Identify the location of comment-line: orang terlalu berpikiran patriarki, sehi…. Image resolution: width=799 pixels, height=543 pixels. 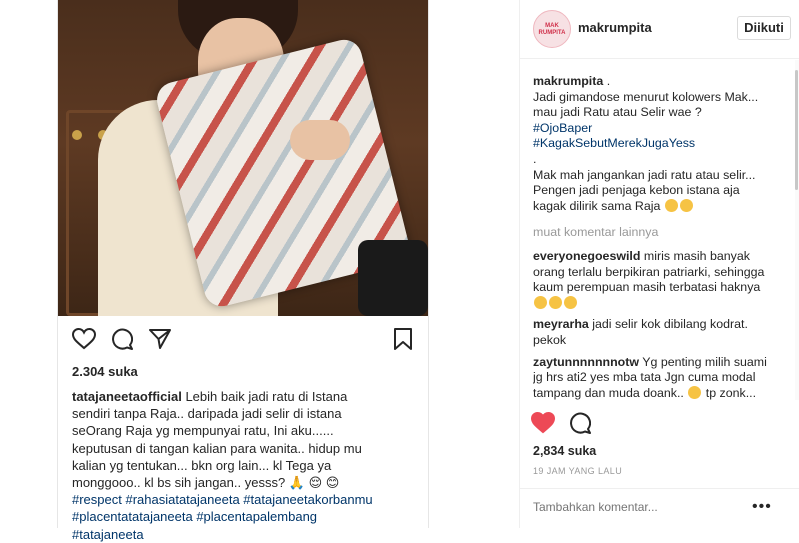
(649, 271).